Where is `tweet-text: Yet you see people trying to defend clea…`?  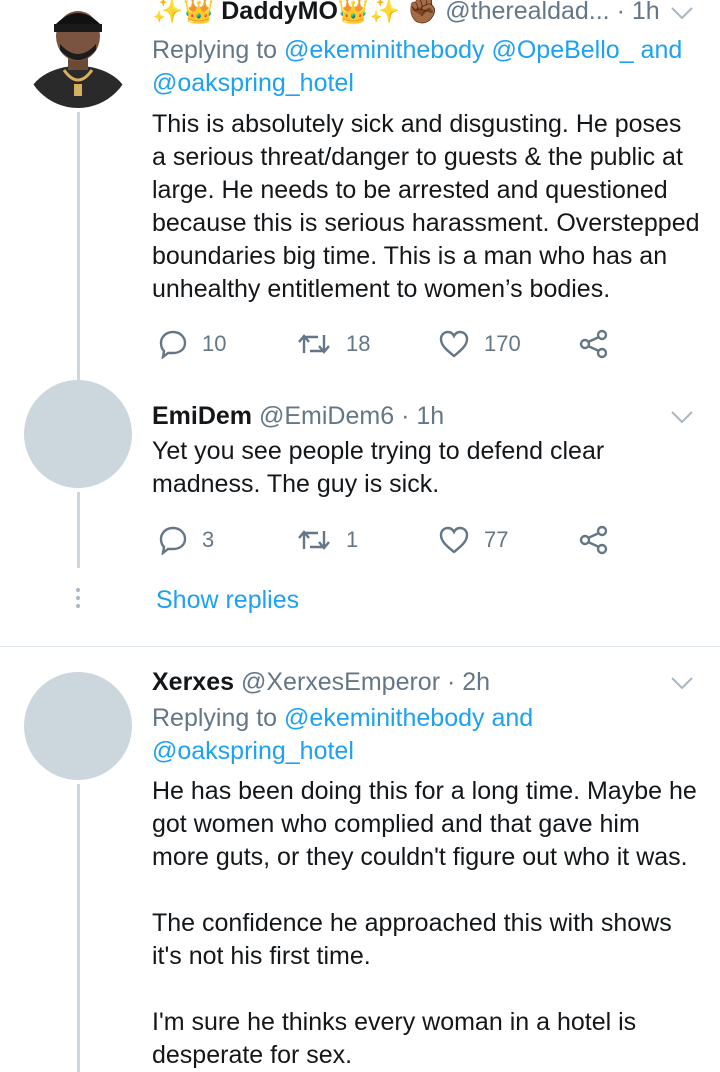 tweet-text: Yet you see people trying to defend clea… is located at coordinates (378, 467).